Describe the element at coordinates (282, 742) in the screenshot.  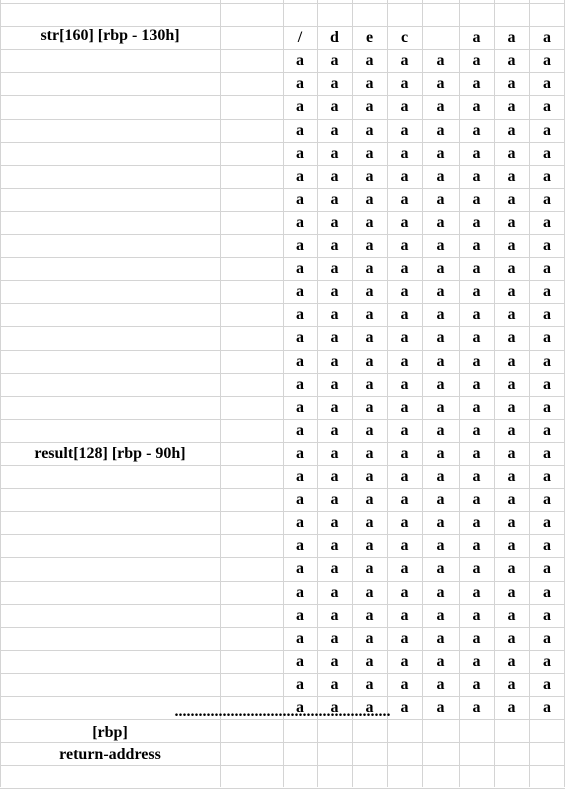
I see `grid-row-line` at that location.